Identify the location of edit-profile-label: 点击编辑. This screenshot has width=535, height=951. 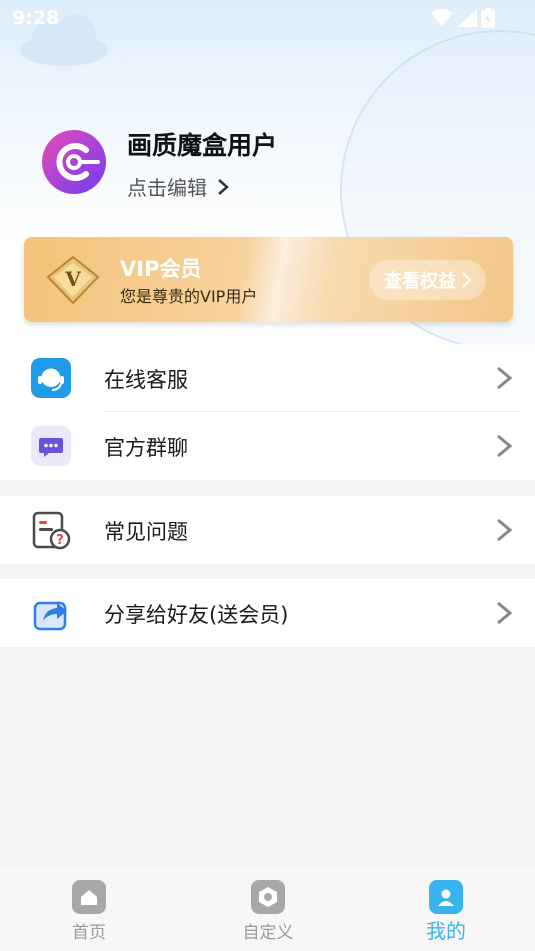
(167, 188).